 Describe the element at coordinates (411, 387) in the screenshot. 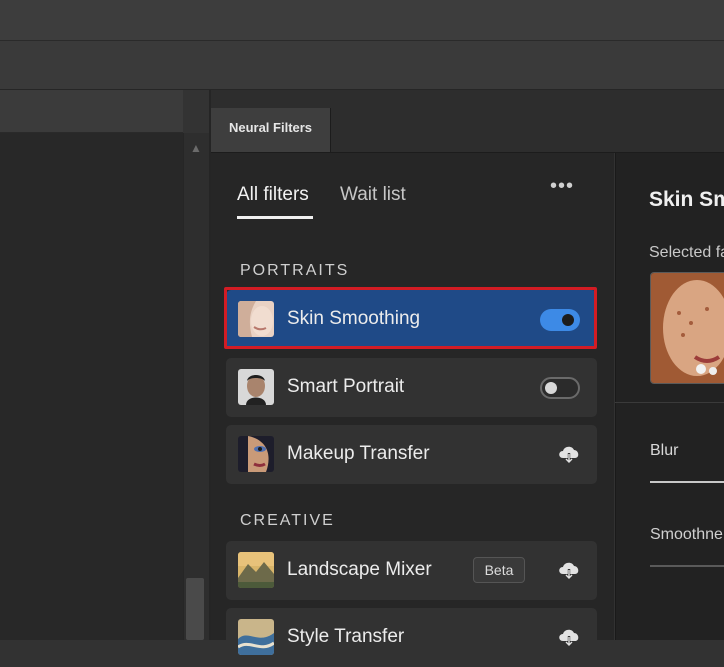

I see `filter-item-smart-portrait: Smart Portrait` at that location.